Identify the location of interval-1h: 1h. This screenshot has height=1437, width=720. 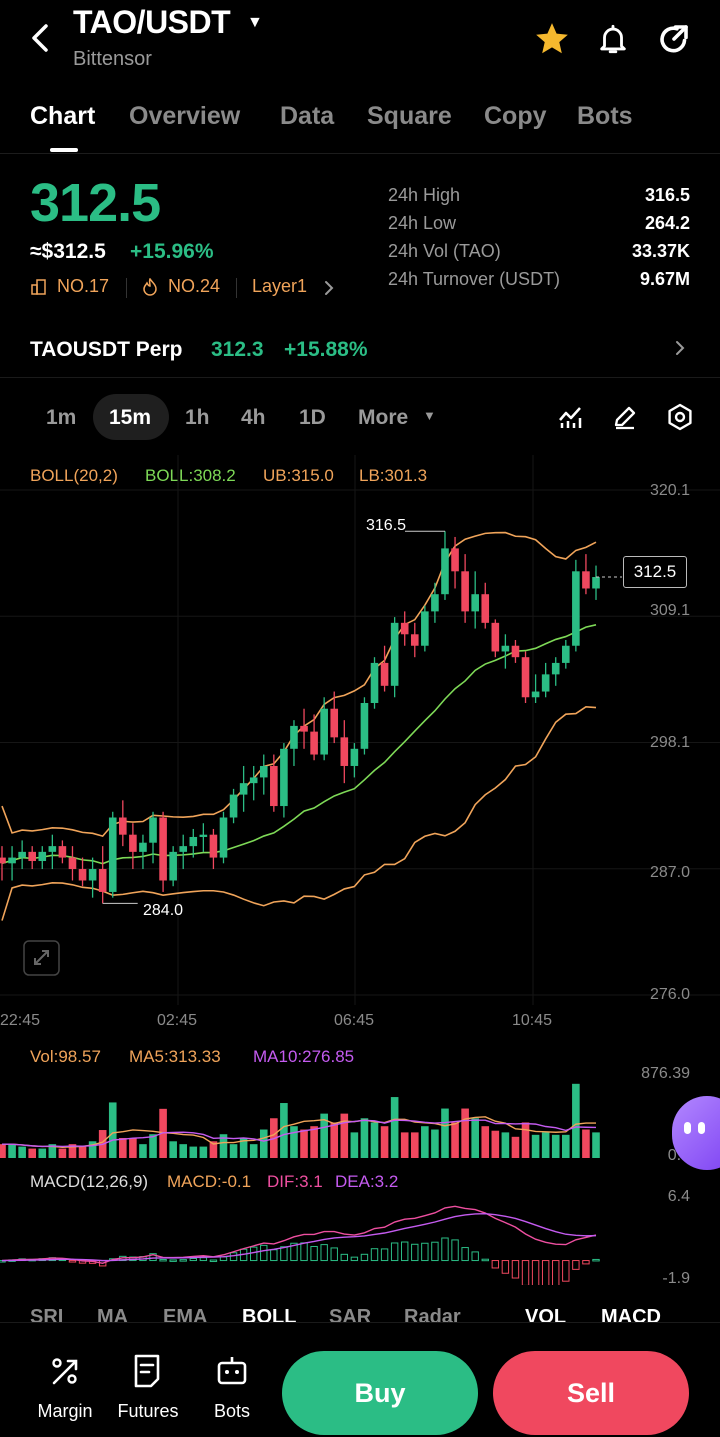
(197, 418).